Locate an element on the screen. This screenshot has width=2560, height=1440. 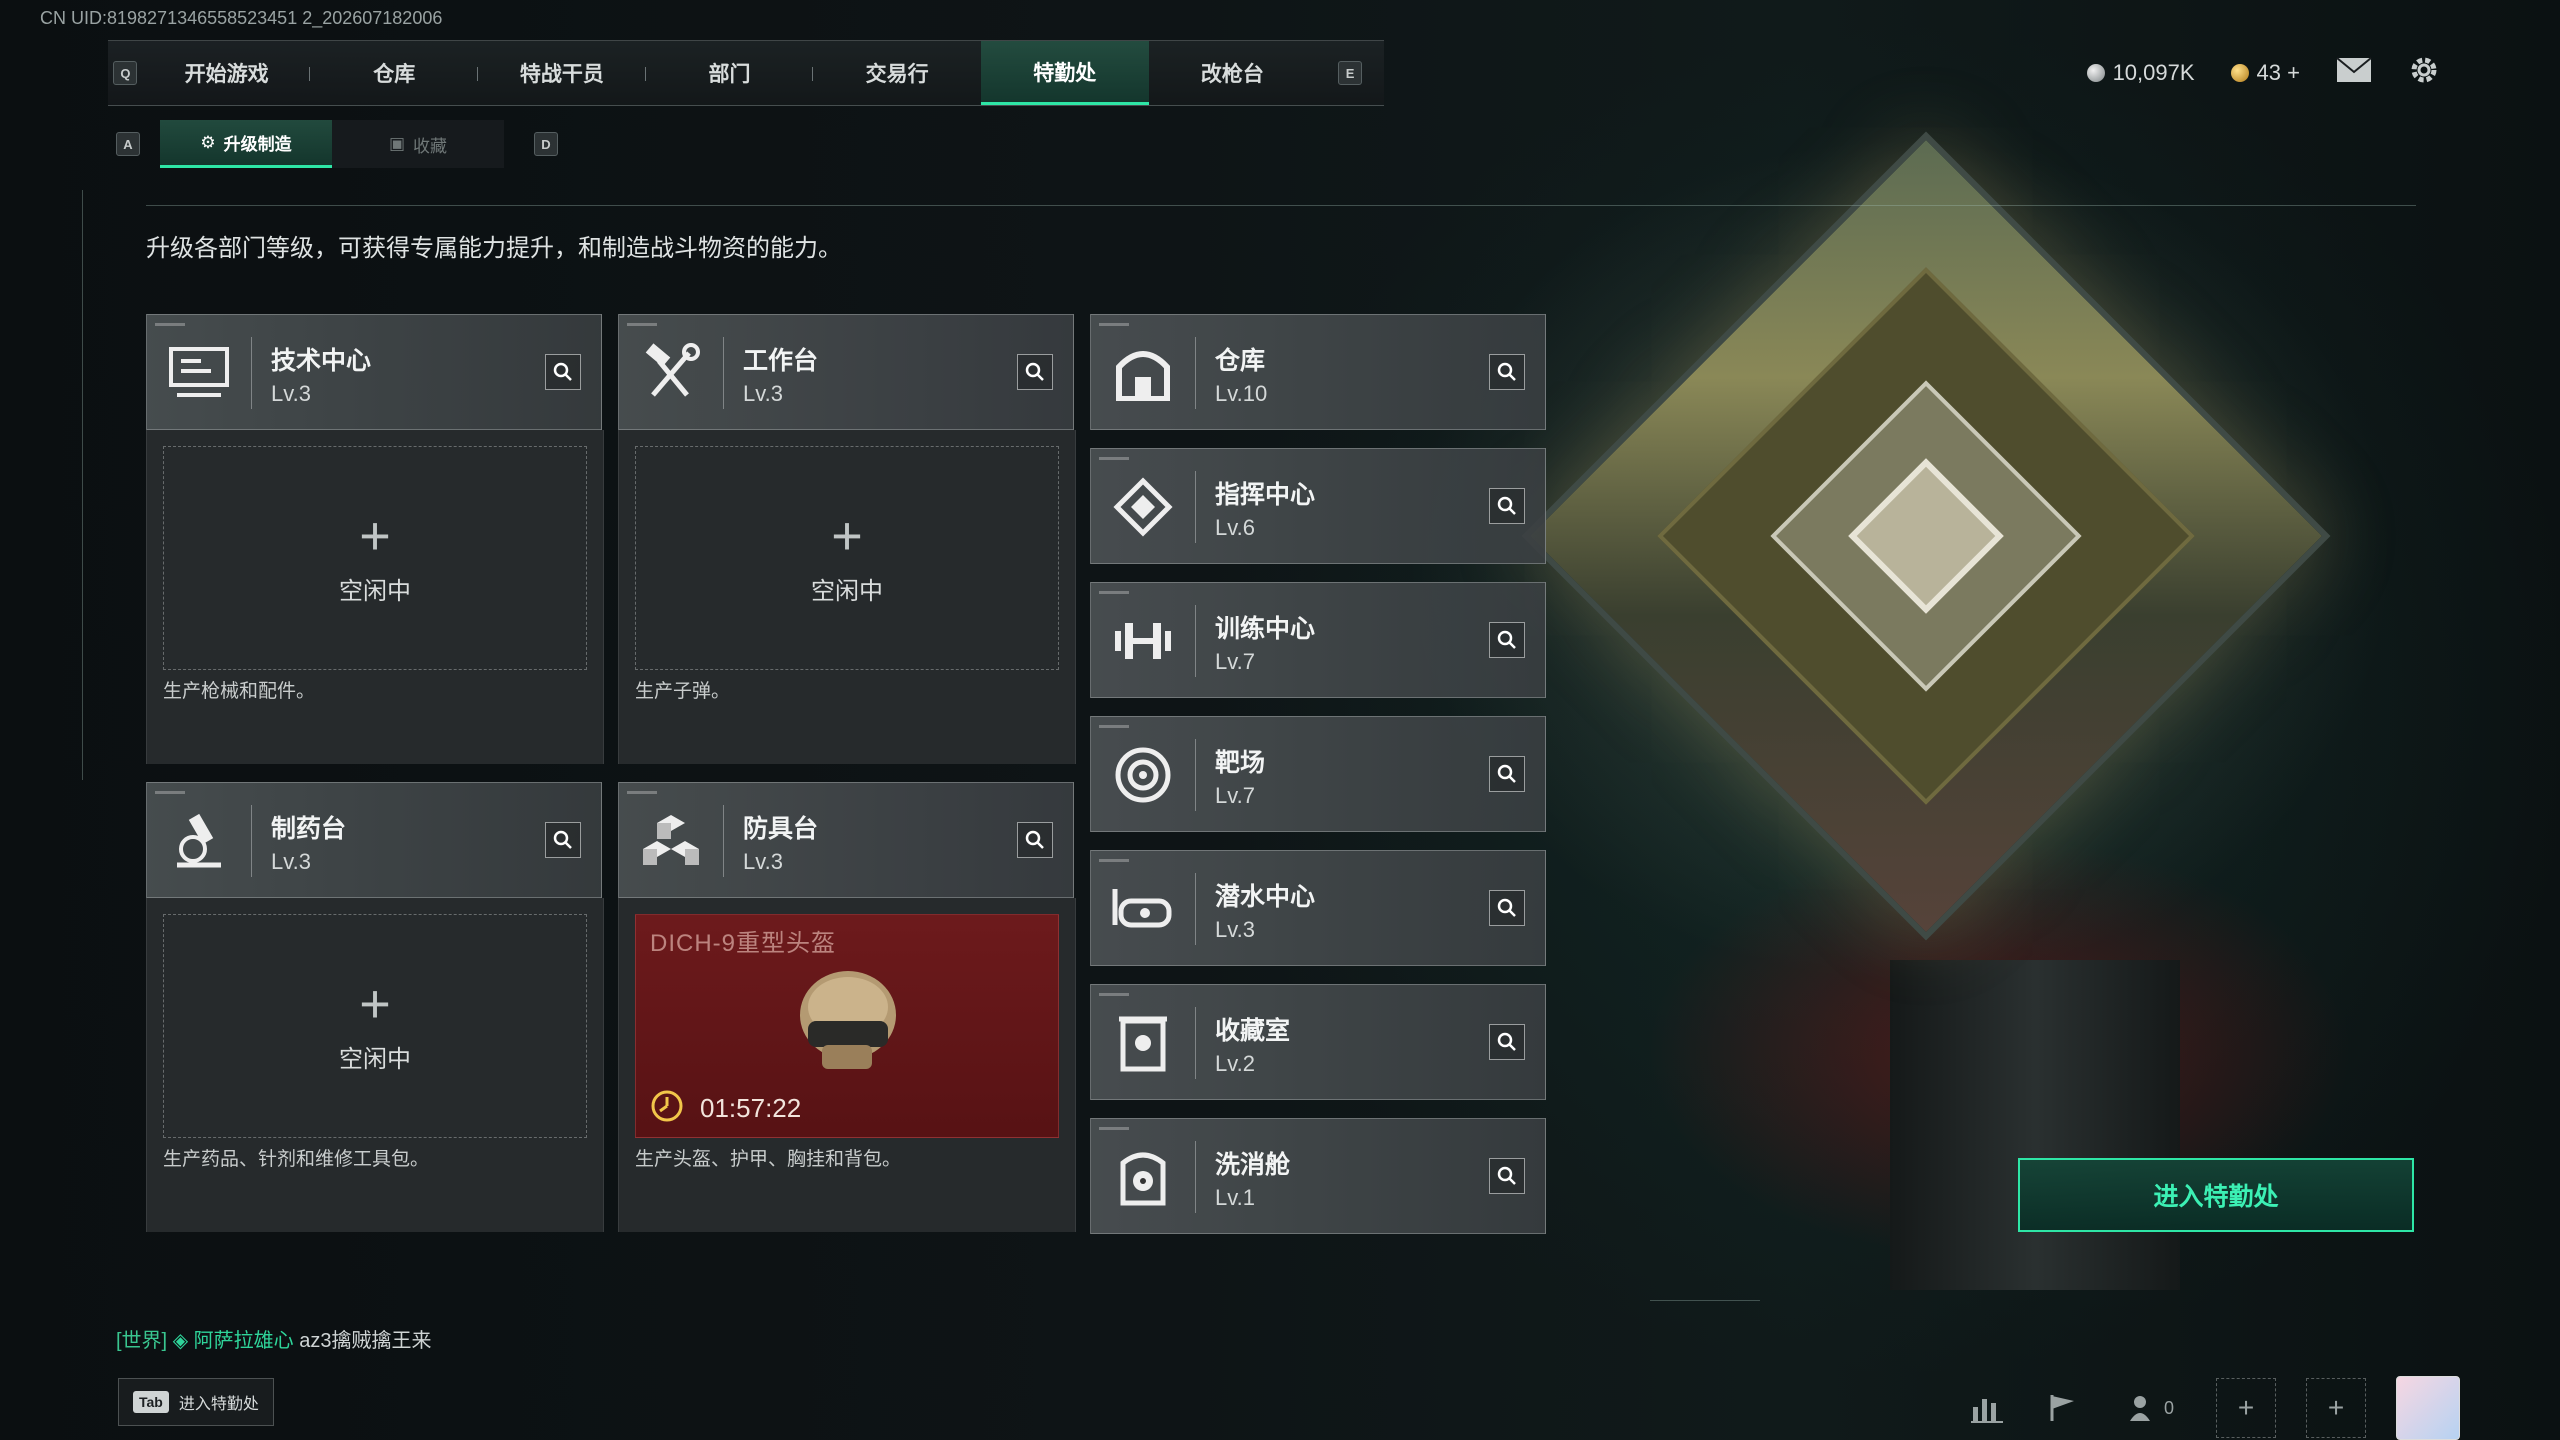
tab-gunsmith: 改枪台 is located at coordinates (1233, 73).